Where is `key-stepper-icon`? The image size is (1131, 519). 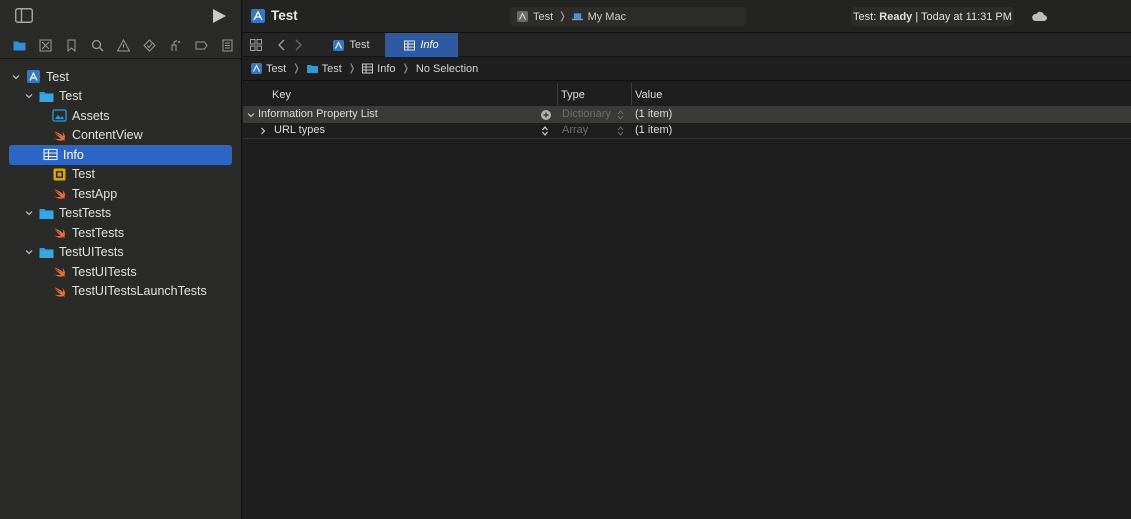 key-stepper-icon is located at coordinates (545, 131).